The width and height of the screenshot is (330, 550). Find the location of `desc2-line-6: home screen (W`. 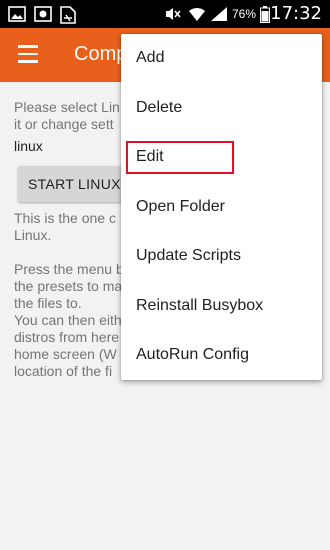

desc2-line-6: home screen (W is located at coordinates (65, 354).